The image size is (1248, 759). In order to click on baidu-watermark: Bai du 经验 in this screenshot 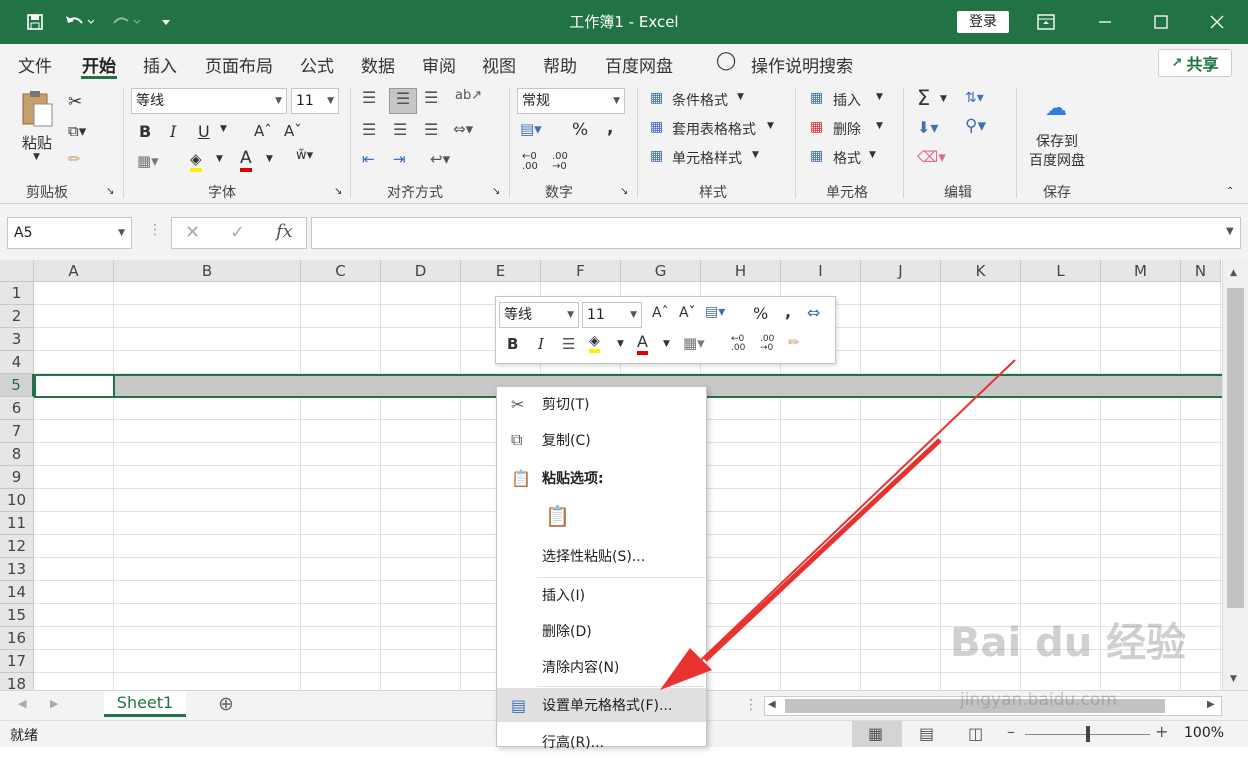, I will do `click(1068, 643)`.